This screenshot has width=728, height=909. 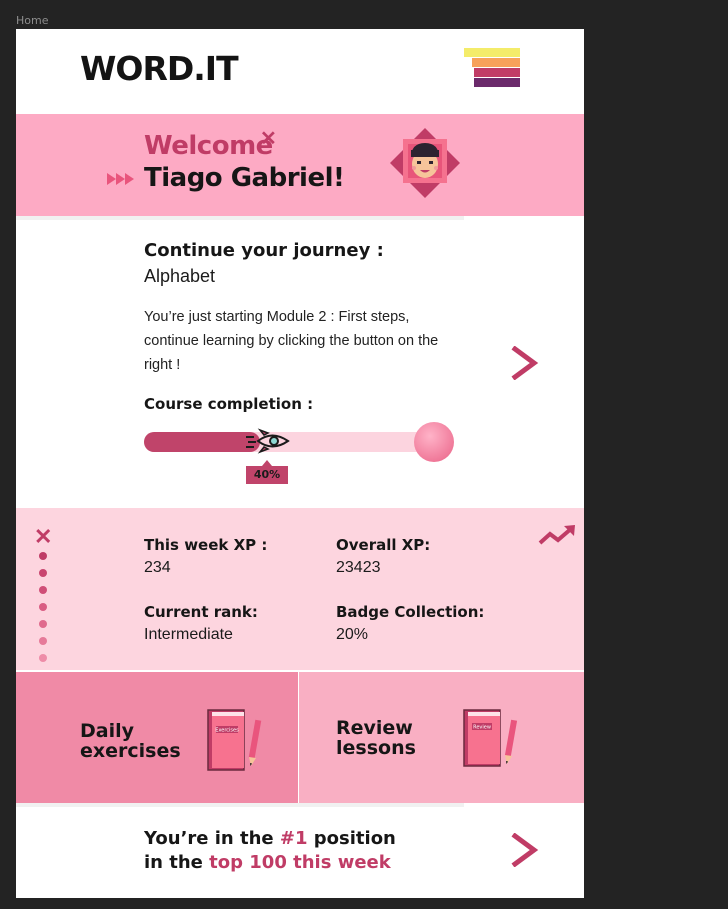 I want to click on trend-up-icon, so click(x=556, y=535).